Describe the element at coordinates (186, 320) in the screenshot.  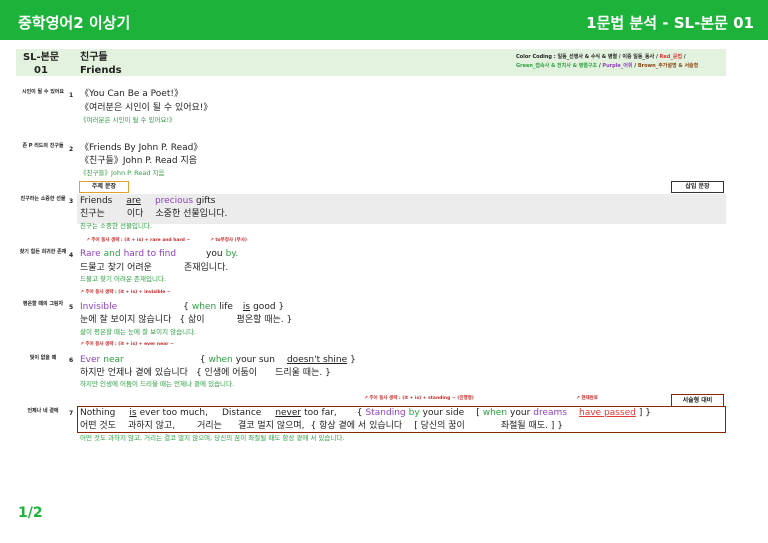
I see `row5-korean: 눈에 잘 보이지 않습니다 { 삶이 평온할 때는. }` at that location.